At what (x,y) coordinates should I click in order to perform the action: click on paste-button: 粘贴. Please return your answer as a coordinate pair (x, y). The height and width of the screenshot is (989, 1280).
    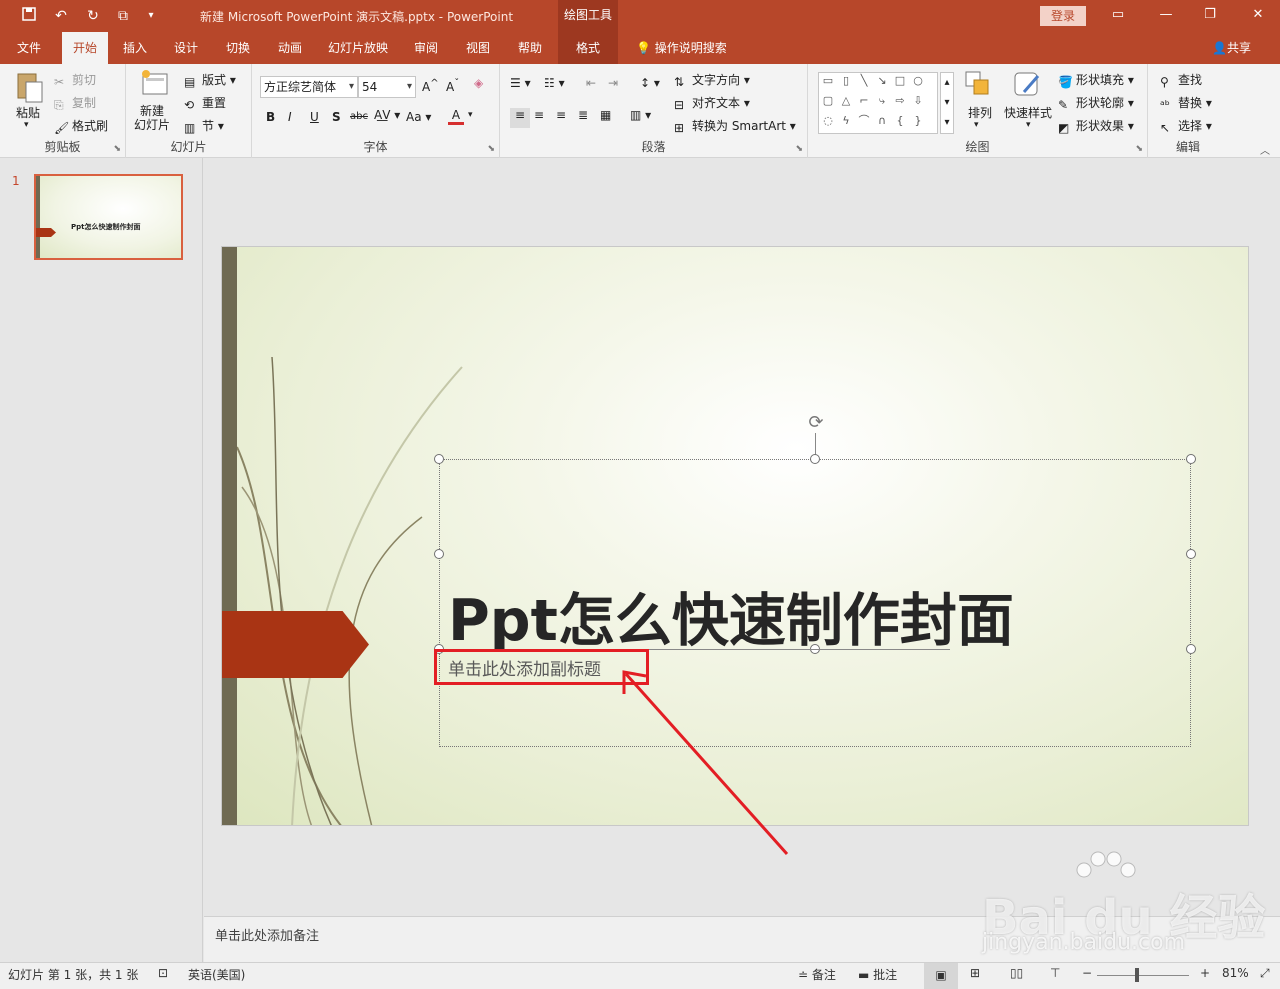
    Looking at the image, I should click on (28, 112).